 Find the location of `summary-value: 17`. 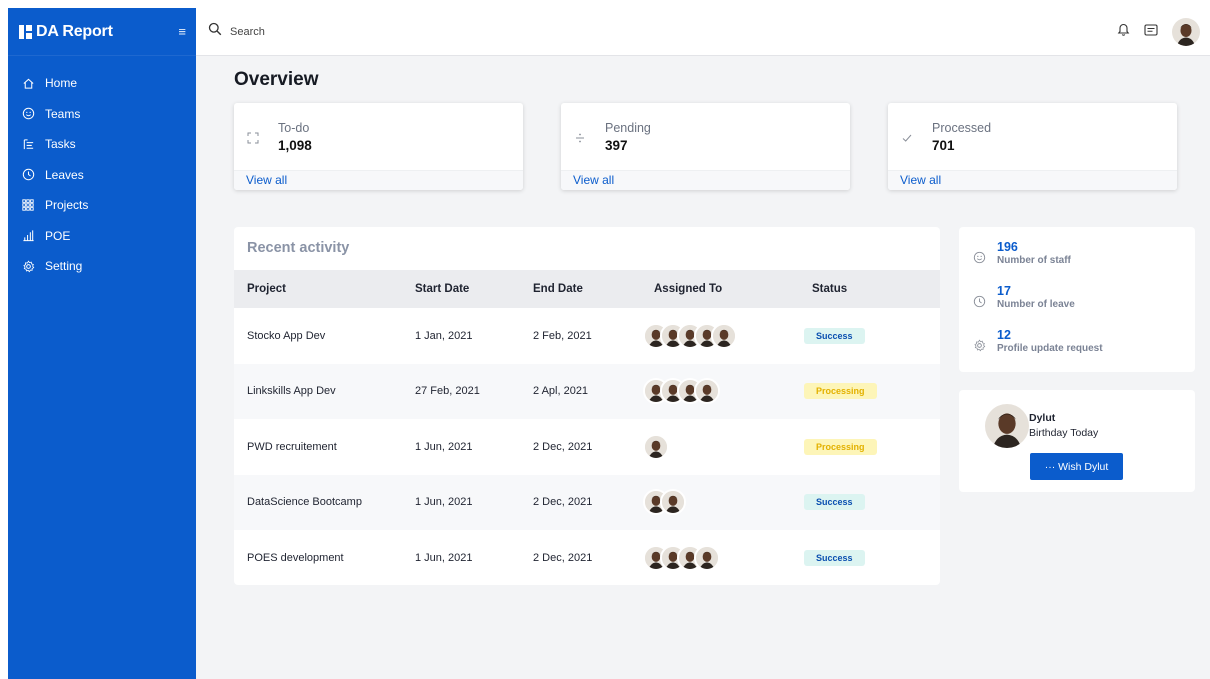

summary-value: 17 is located at coordinates (1004, 291).